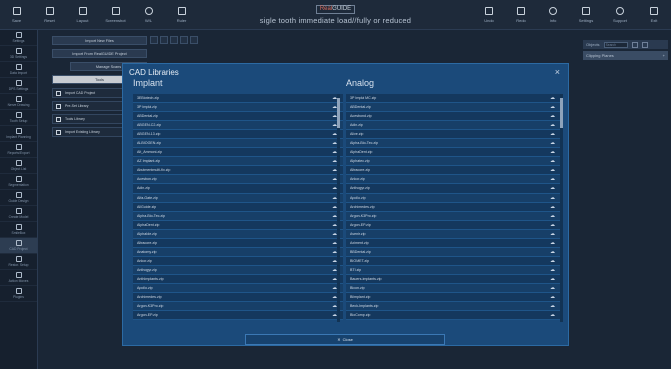  I want to click on sidebar-item-cad-project: CAD Project, so click(18, 246).